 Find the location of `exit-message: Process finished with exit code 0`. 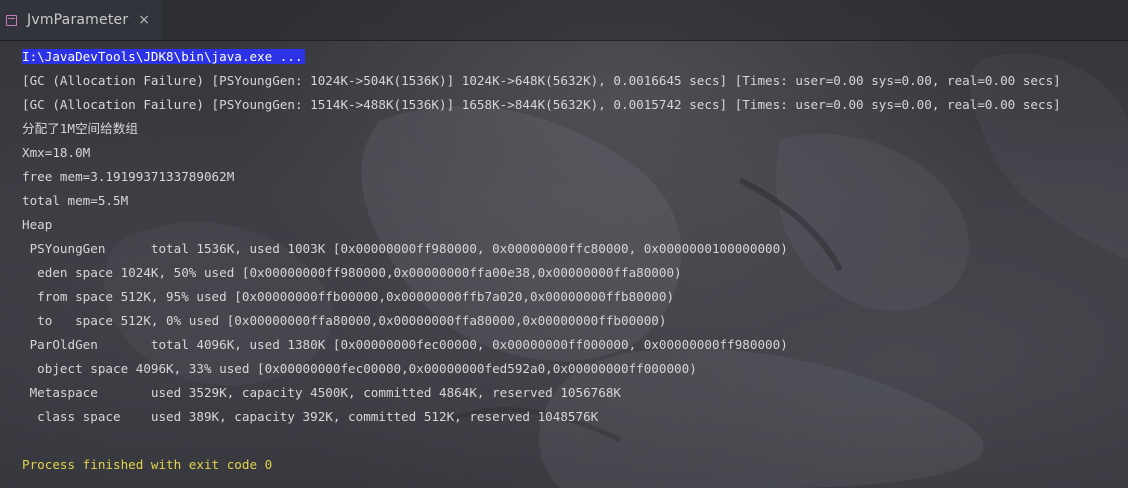

exit-message: Process finished with exit code 0 is located at coordinates (147, 464).